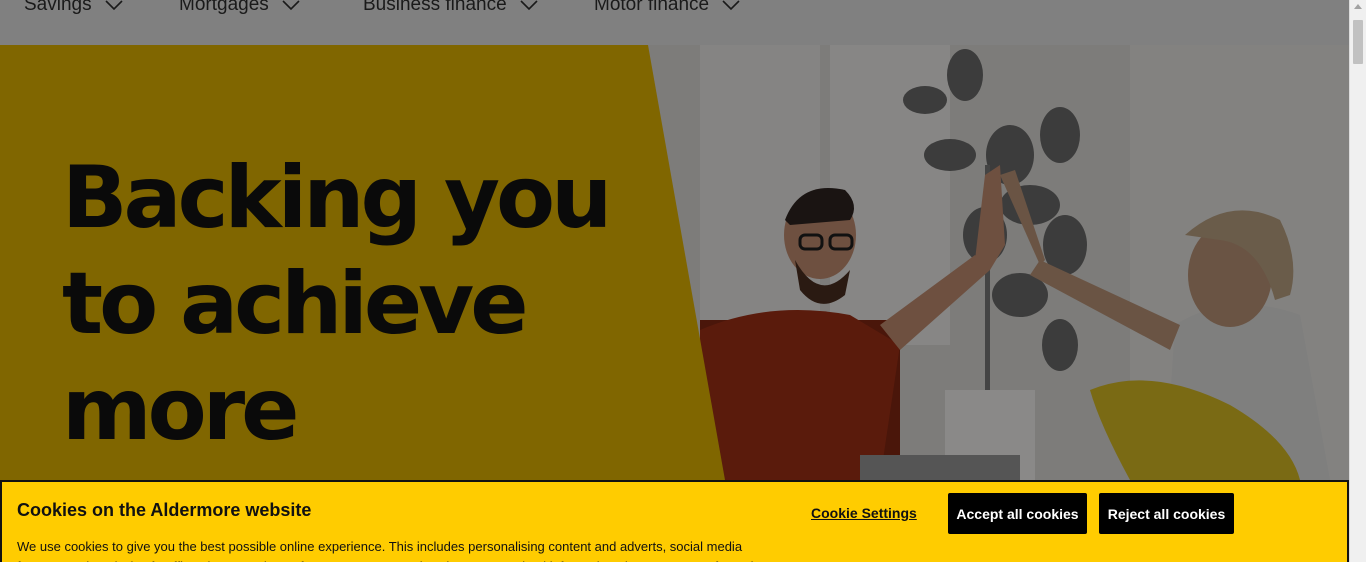  I want to click on headline-line: more, so click(180, 410).